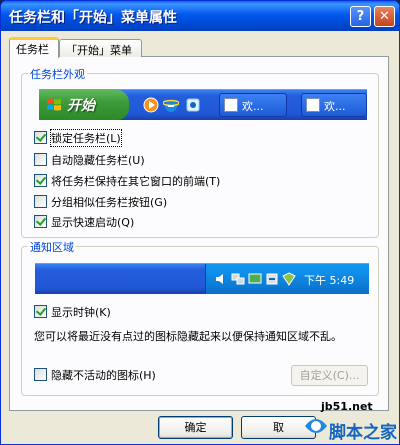 This screenshot has width=400, height=445. I want to click on volume-icon, so click(219, 279).